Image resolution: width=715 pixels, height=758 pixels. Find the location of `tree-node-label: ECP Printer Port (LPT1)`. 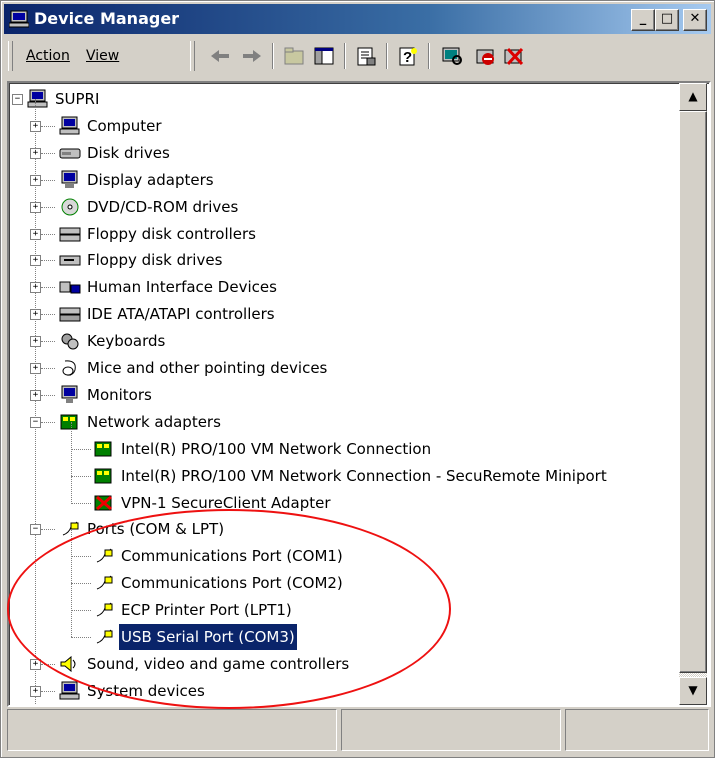

tree-node-label: ECP Printer Port (LPT1) is located at coordinates (206, 610).